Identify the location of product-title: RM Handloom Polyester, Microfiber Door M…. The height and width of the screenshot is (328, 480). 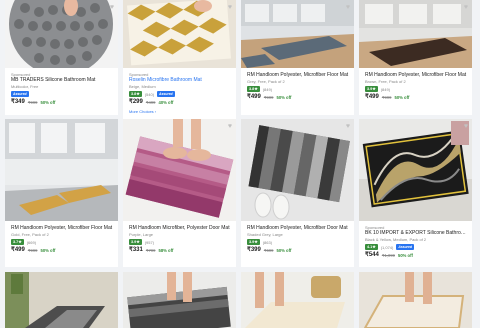
(298, 228).